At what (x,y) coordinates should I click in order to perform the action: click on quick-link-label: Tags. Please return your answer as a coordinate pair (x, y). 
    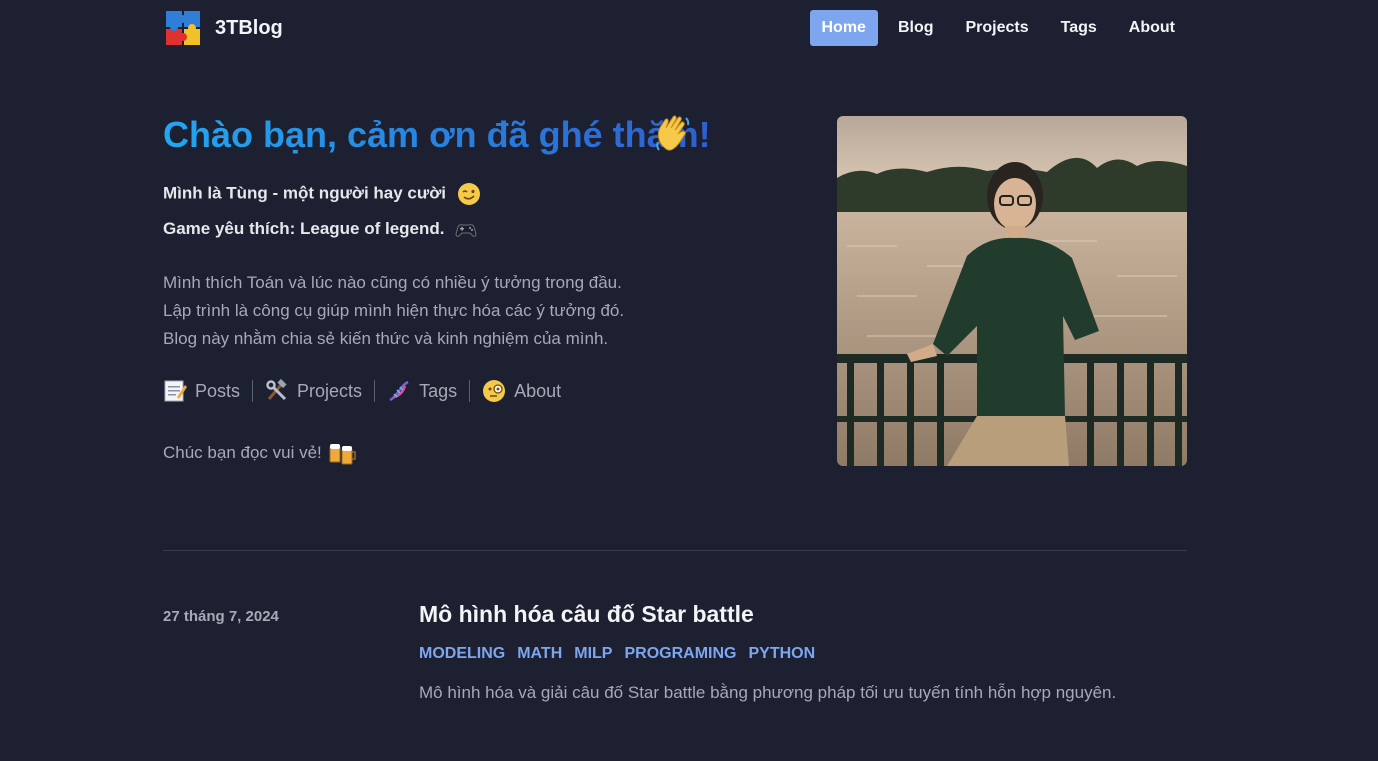
    Looking at the image, I should click on (438, 390).